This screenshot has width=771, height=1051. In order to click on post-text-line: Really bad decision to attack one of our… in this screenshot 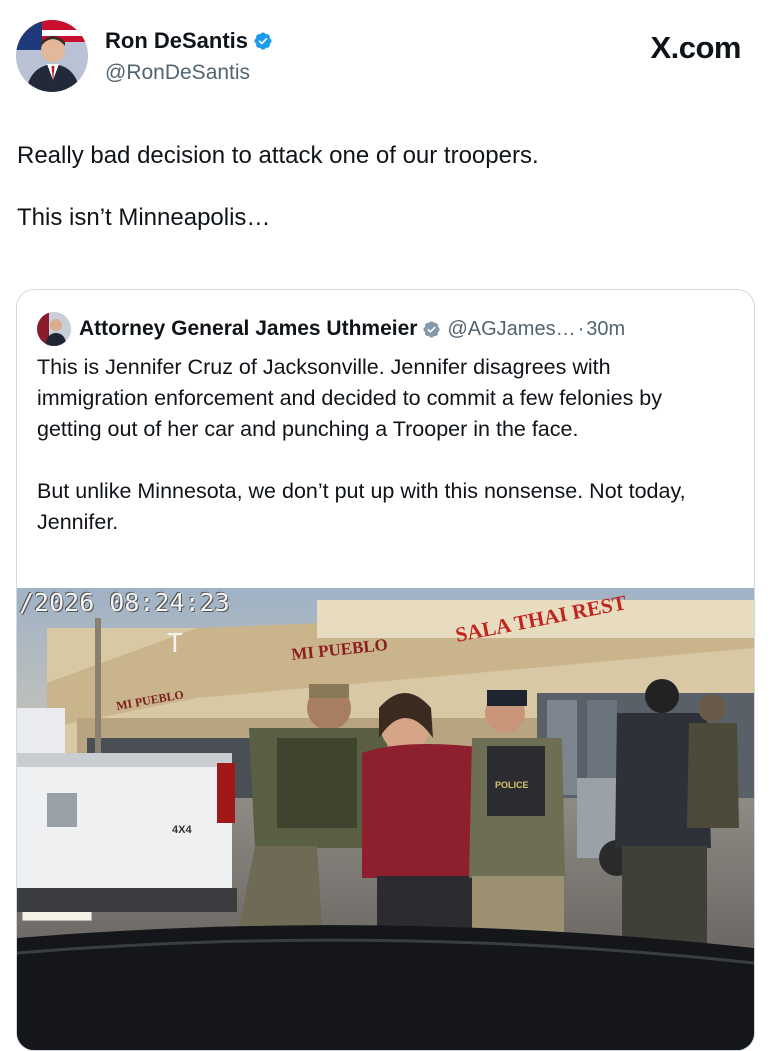, I will do `click(278, 155)`.